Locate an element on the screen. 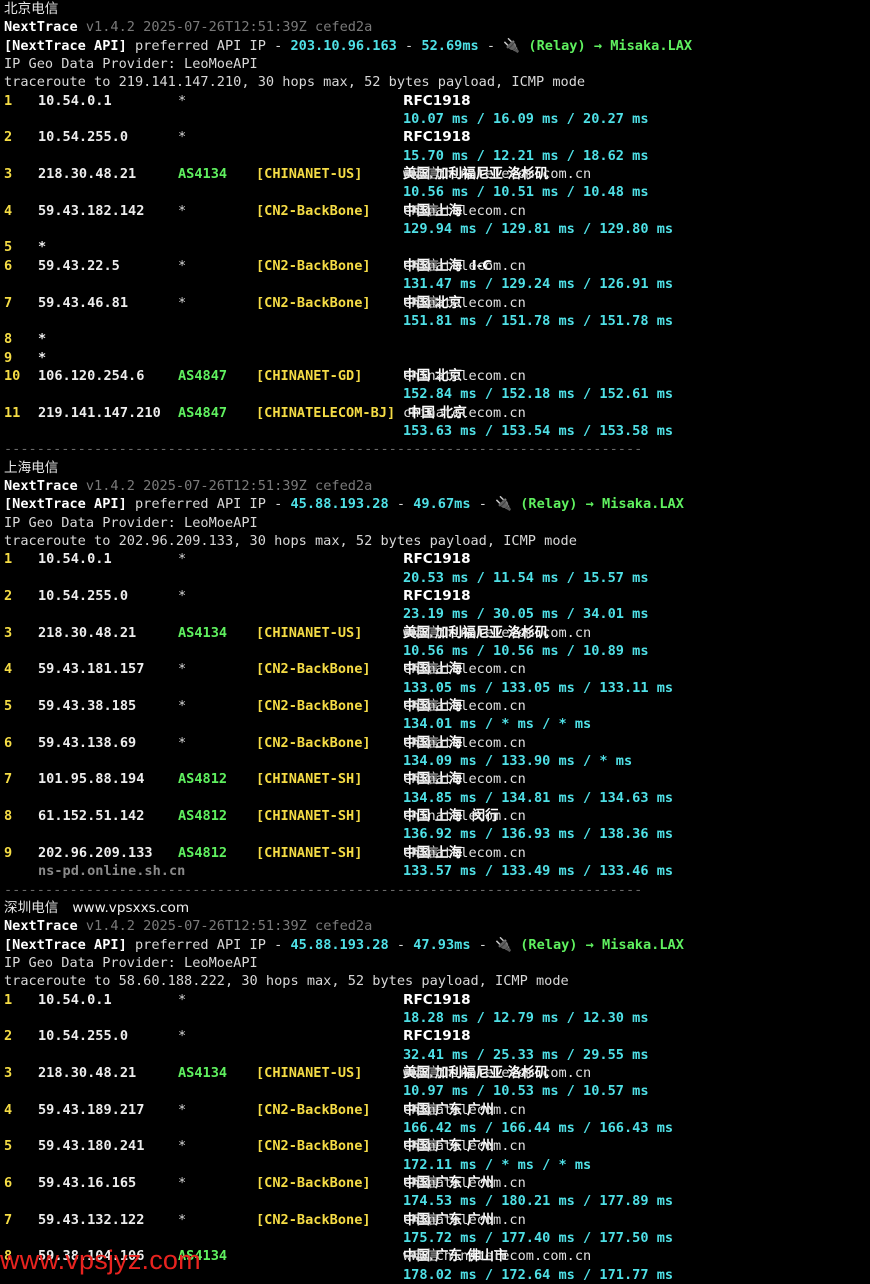 Image resolution: width=870 pixels, height=1284 pixels. hop-asn: AS4812 is located at coordinates (203, 779).